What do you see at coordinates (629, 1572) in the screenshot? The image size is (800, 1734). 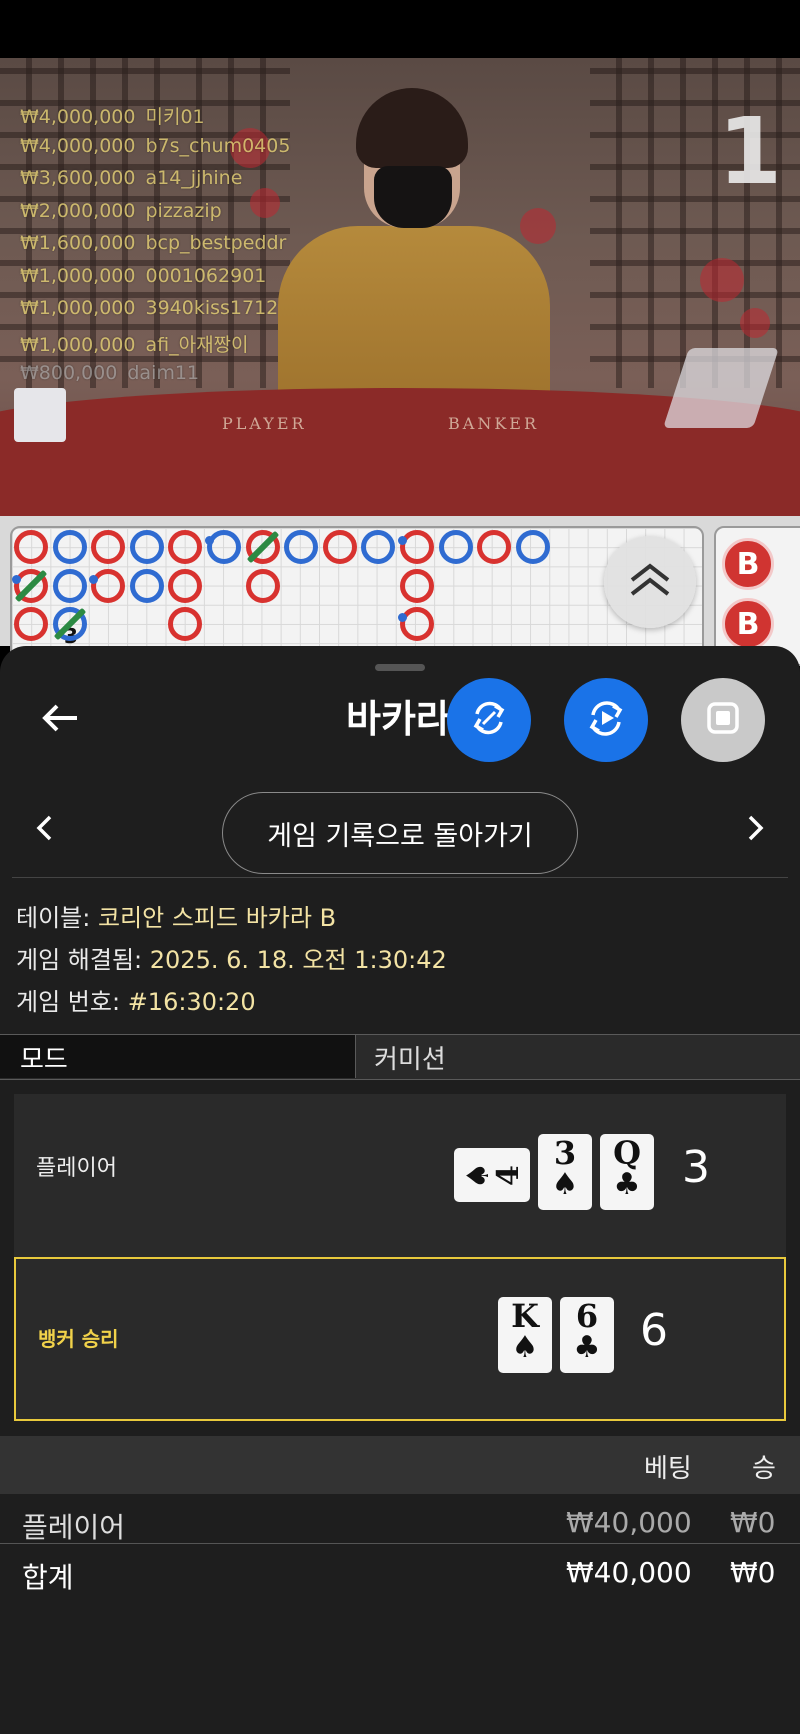 I see `total-bet-amount: ₩40,000` at bounding box center [629, 1572].